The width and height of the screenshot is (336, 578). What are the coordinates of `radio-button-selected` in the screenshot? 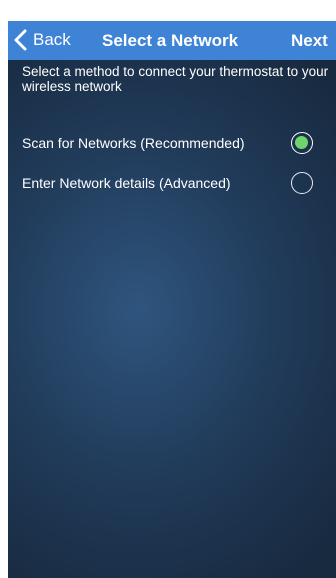 It's located at (302, 143).